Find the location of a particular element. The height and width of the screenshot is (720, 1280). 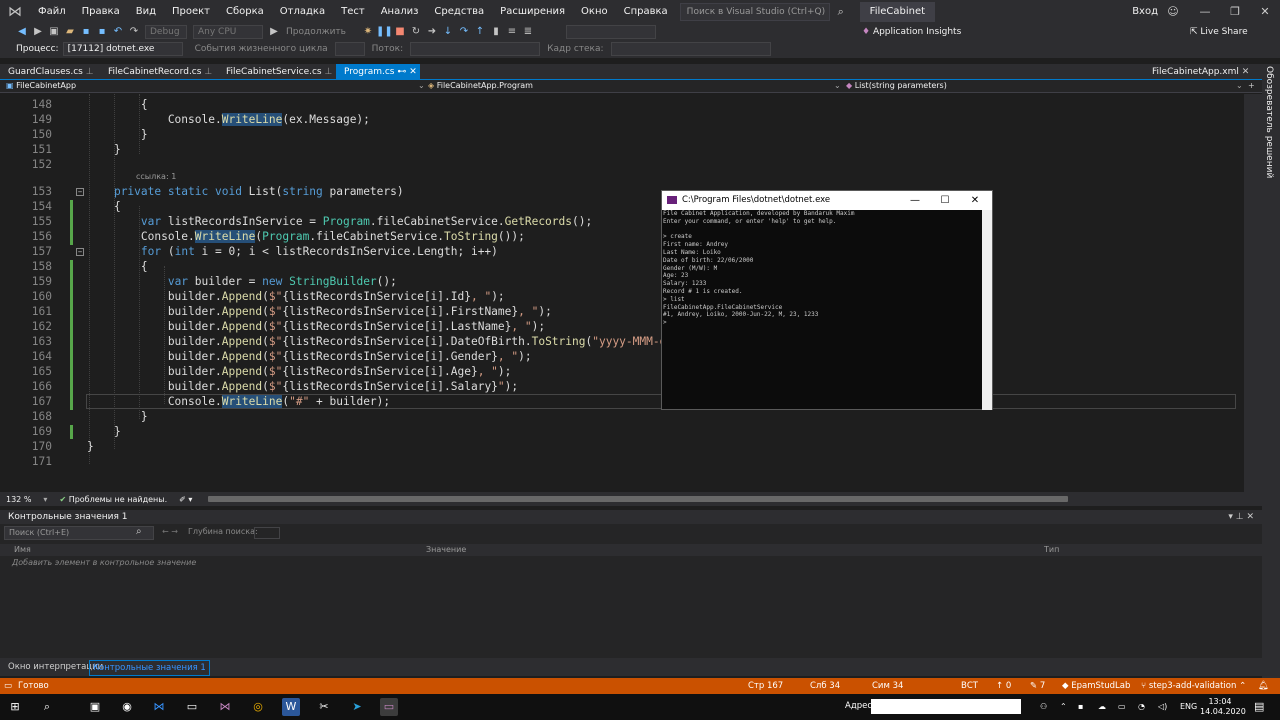

signin-link: Вход is located at coordinates (1145, 12).